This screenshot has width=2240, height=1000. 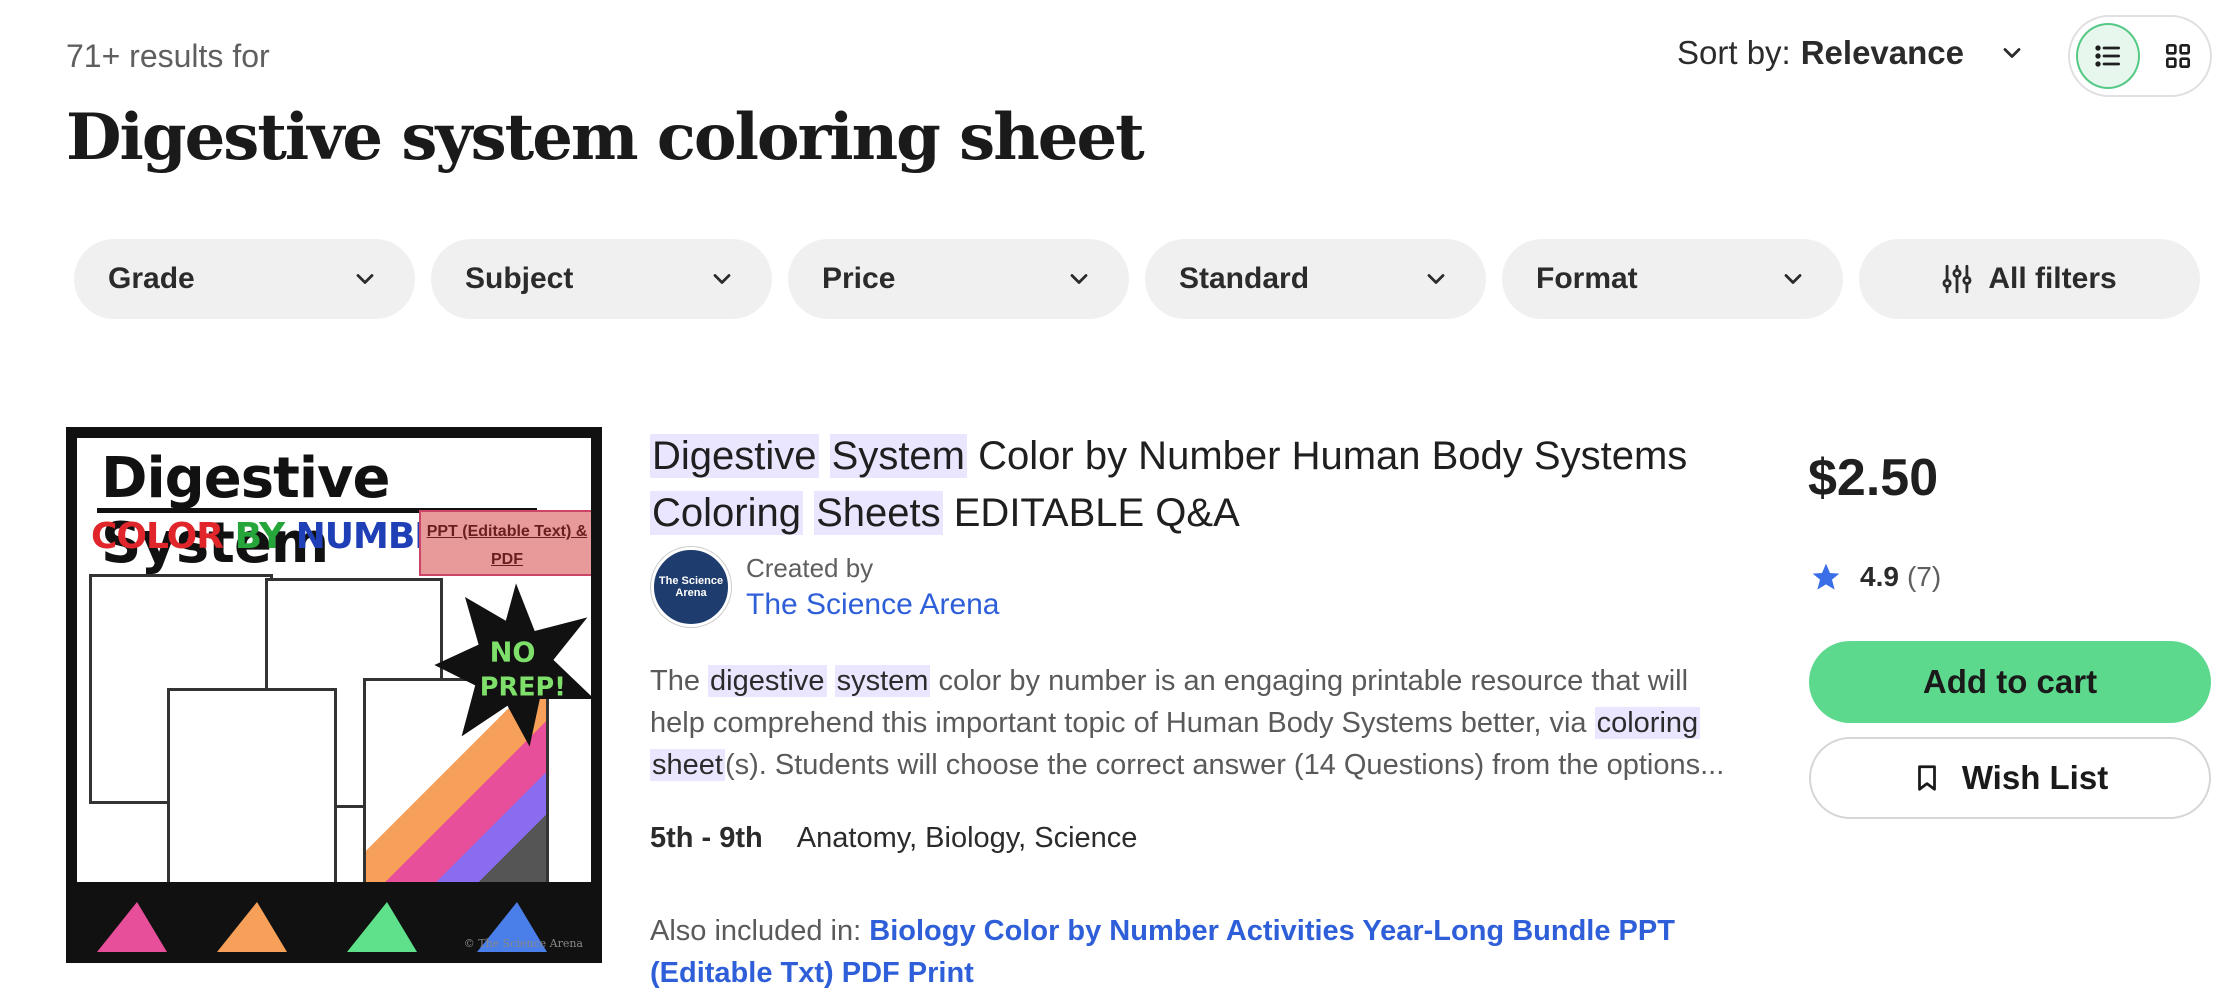 What do you see at coordinates (519, 278) in the screenshot?
I see `filter-label: Subject` at bounding box center [519, 278].